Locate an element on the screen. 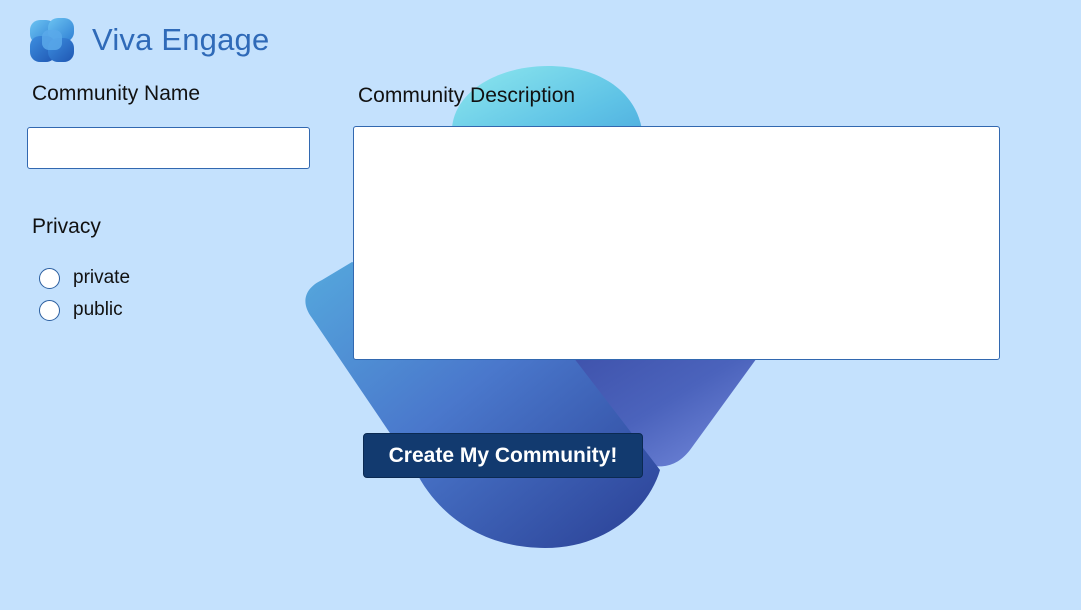 Image resolution: width=1081 pixels, height=610 pixels. community-description-label: Community Description is located at coordinates (467, 95).